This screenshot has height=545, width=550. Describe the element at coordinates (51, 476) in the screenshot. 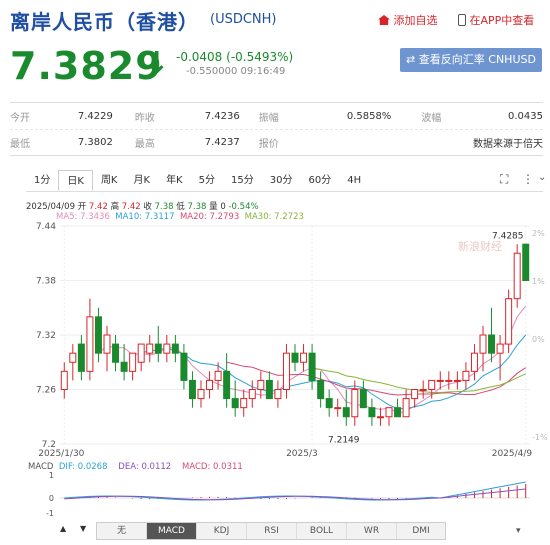

I see `macd-tick-label: 1` at that location.